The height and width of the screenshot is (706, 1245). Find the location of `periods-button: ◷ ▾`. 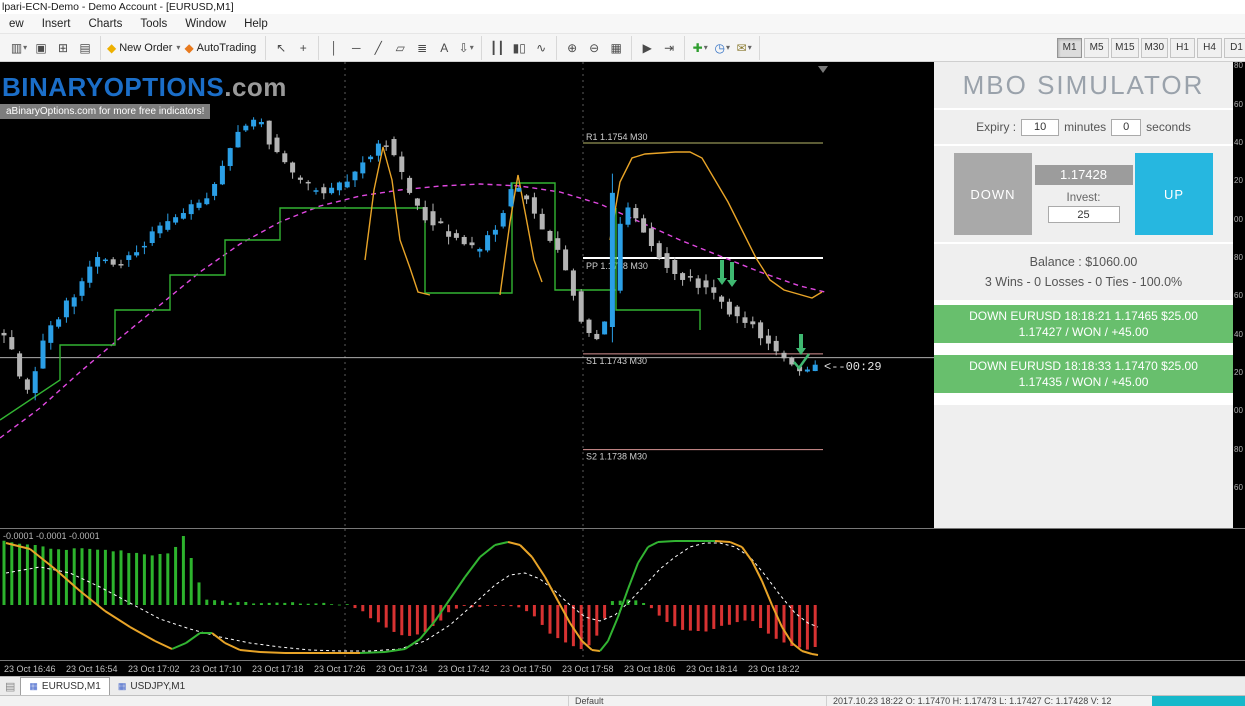

periods-button: ◷ ▾ is located at coordinates (722, 48).